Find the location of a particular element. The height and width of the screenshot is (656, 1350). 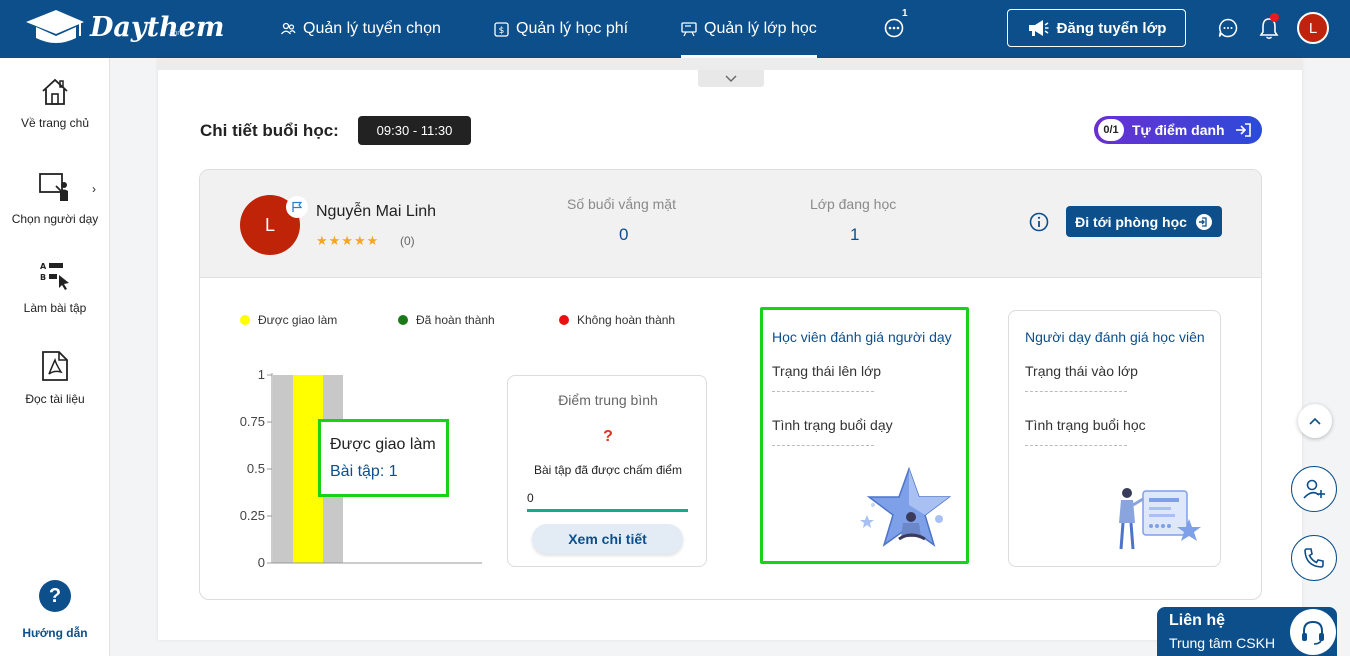

sidebar-item-documents-label: Đọc tài liệu is located at coordinates (55, 399).